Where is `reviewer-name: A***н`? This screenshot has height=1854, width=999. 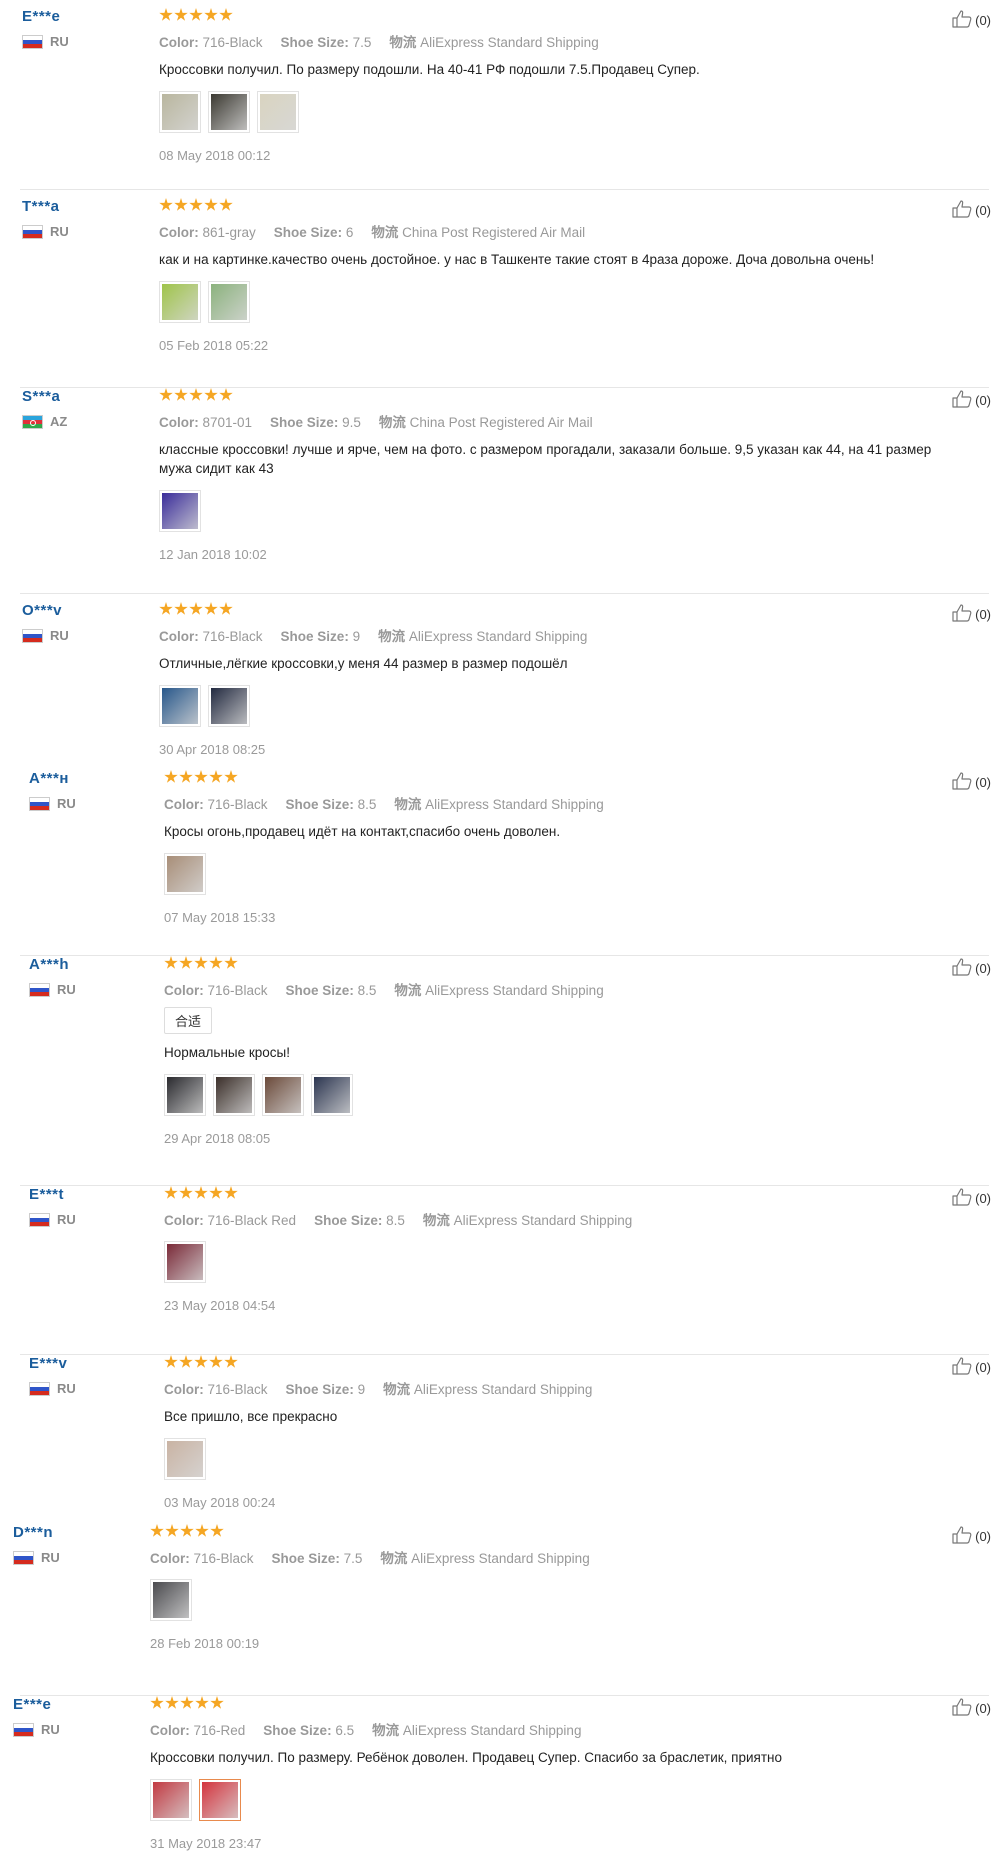
reviewer-name: A***н is located at coordinates (49, 778).